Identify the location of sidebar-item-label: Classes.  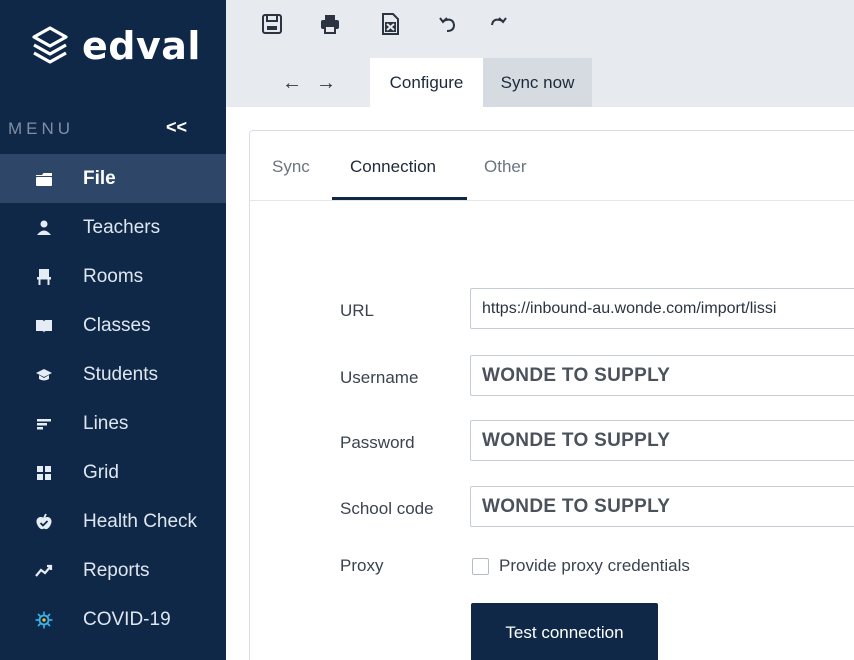
(117, 325).